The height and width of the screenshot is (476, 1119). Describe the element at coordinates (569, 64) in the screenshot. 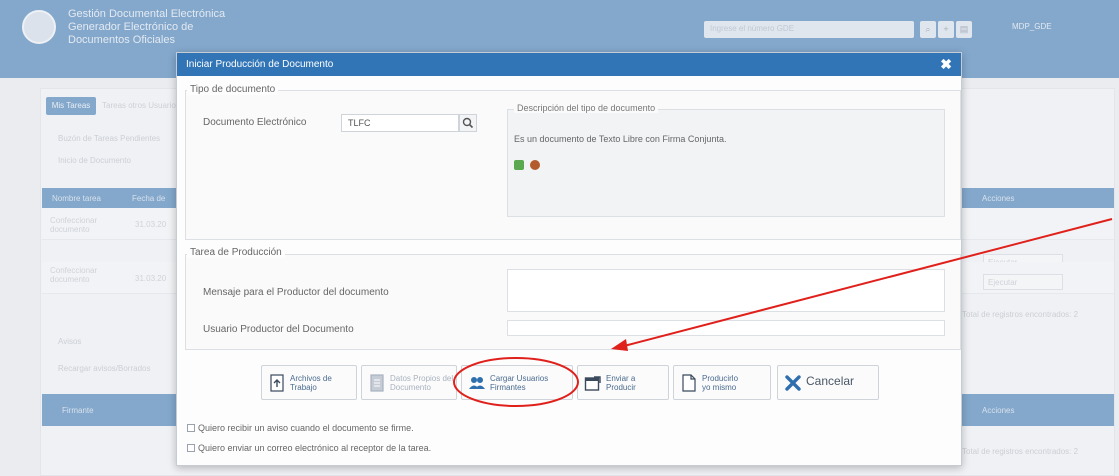

I see `dialog-header: Iniciar Producción de Documento ✖` at that location.